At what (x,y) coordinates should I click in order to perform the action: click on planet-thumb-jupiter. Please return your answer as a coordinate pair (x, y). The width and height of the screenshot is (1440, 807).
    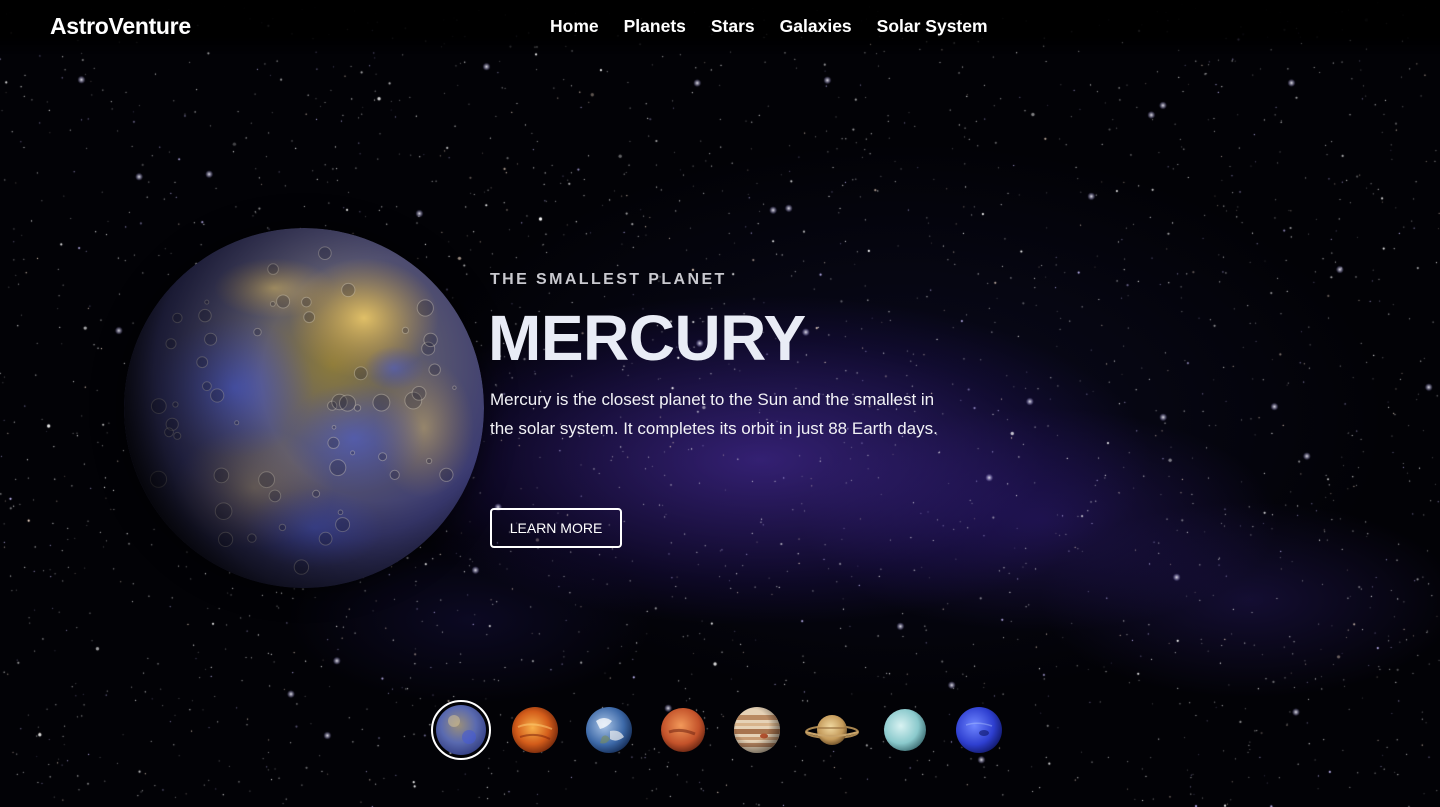
    Looking at the image, I should click on (757, 730).